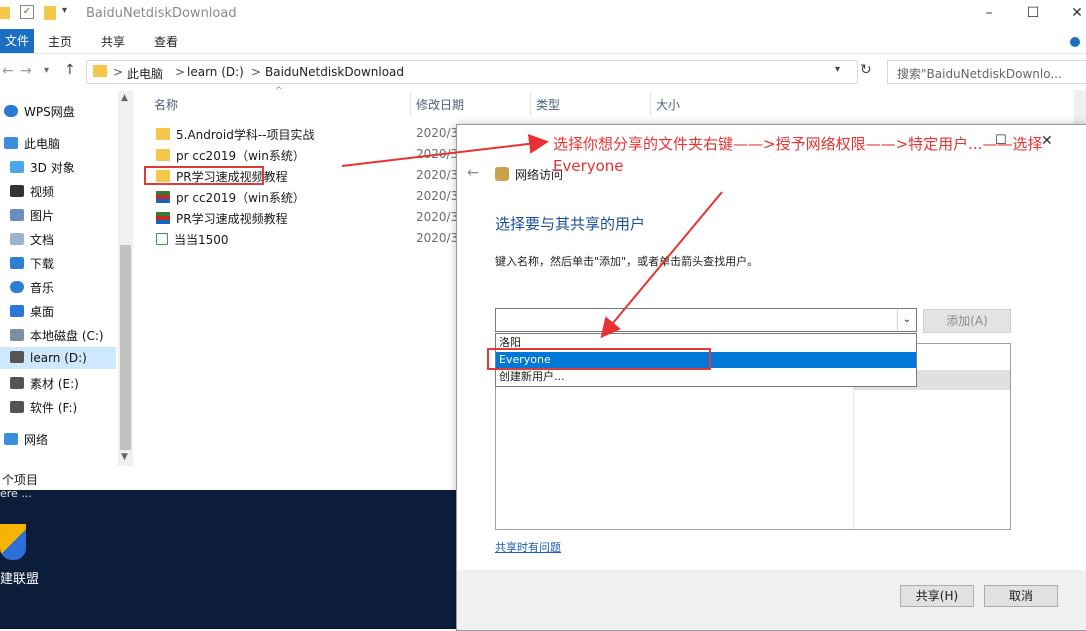  Describe the element at coordinates (445, 150) in the screenshot. I see `annotation-arrow-to-folder` at that location.